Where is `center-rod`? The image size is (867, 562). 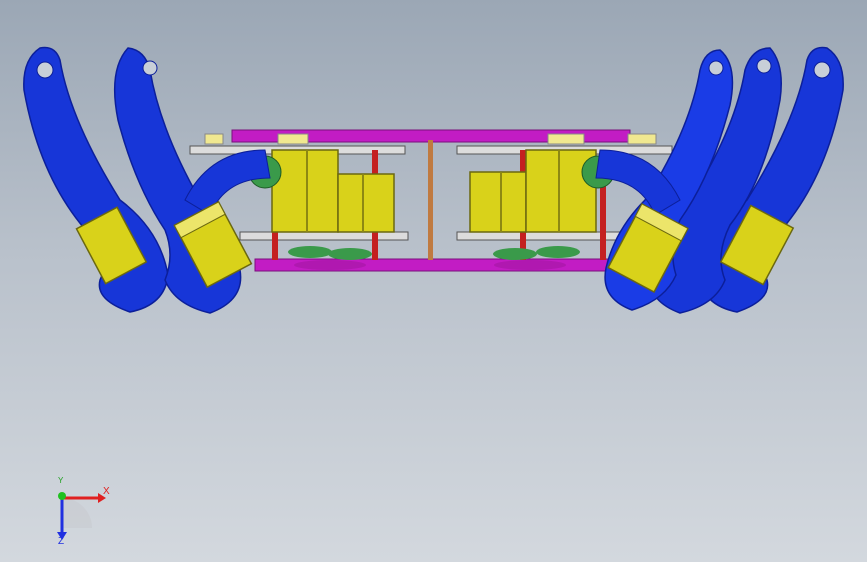 center-rod is located at coordinates (430, 200).